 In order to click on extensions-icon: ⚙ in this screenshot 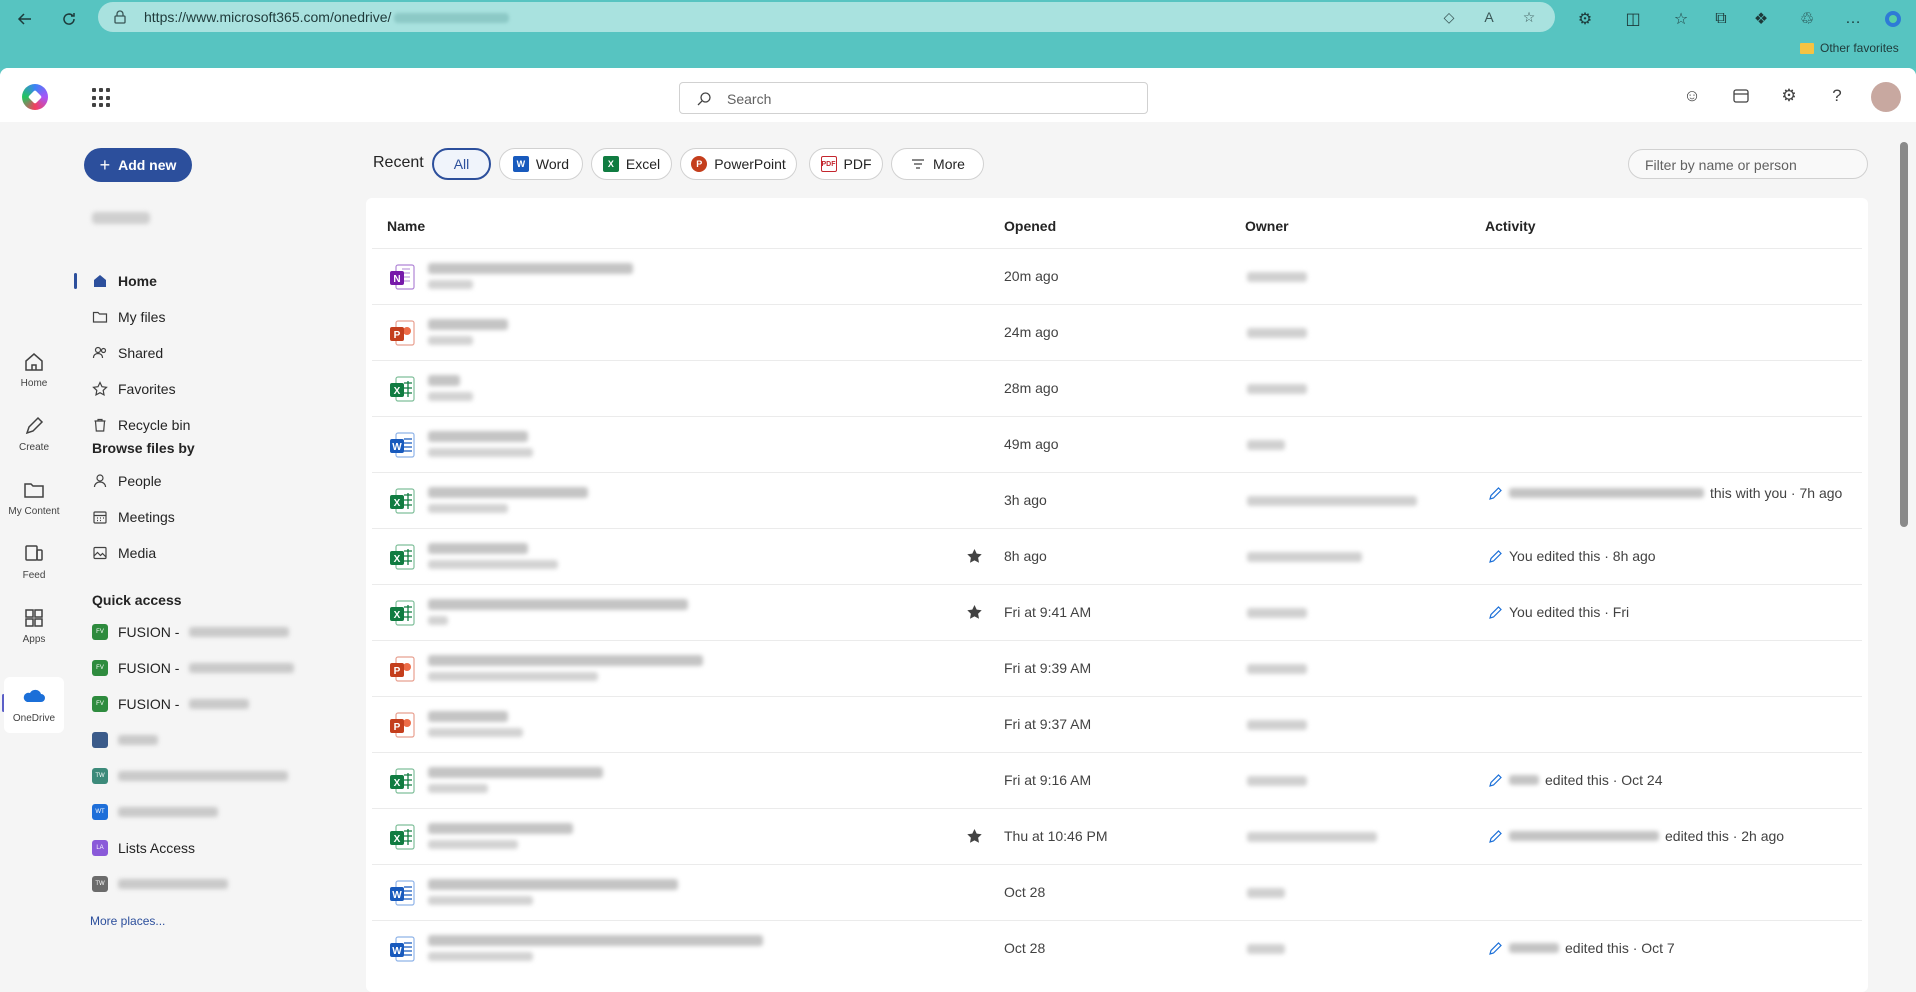, I will do `click(1585, 19)`.